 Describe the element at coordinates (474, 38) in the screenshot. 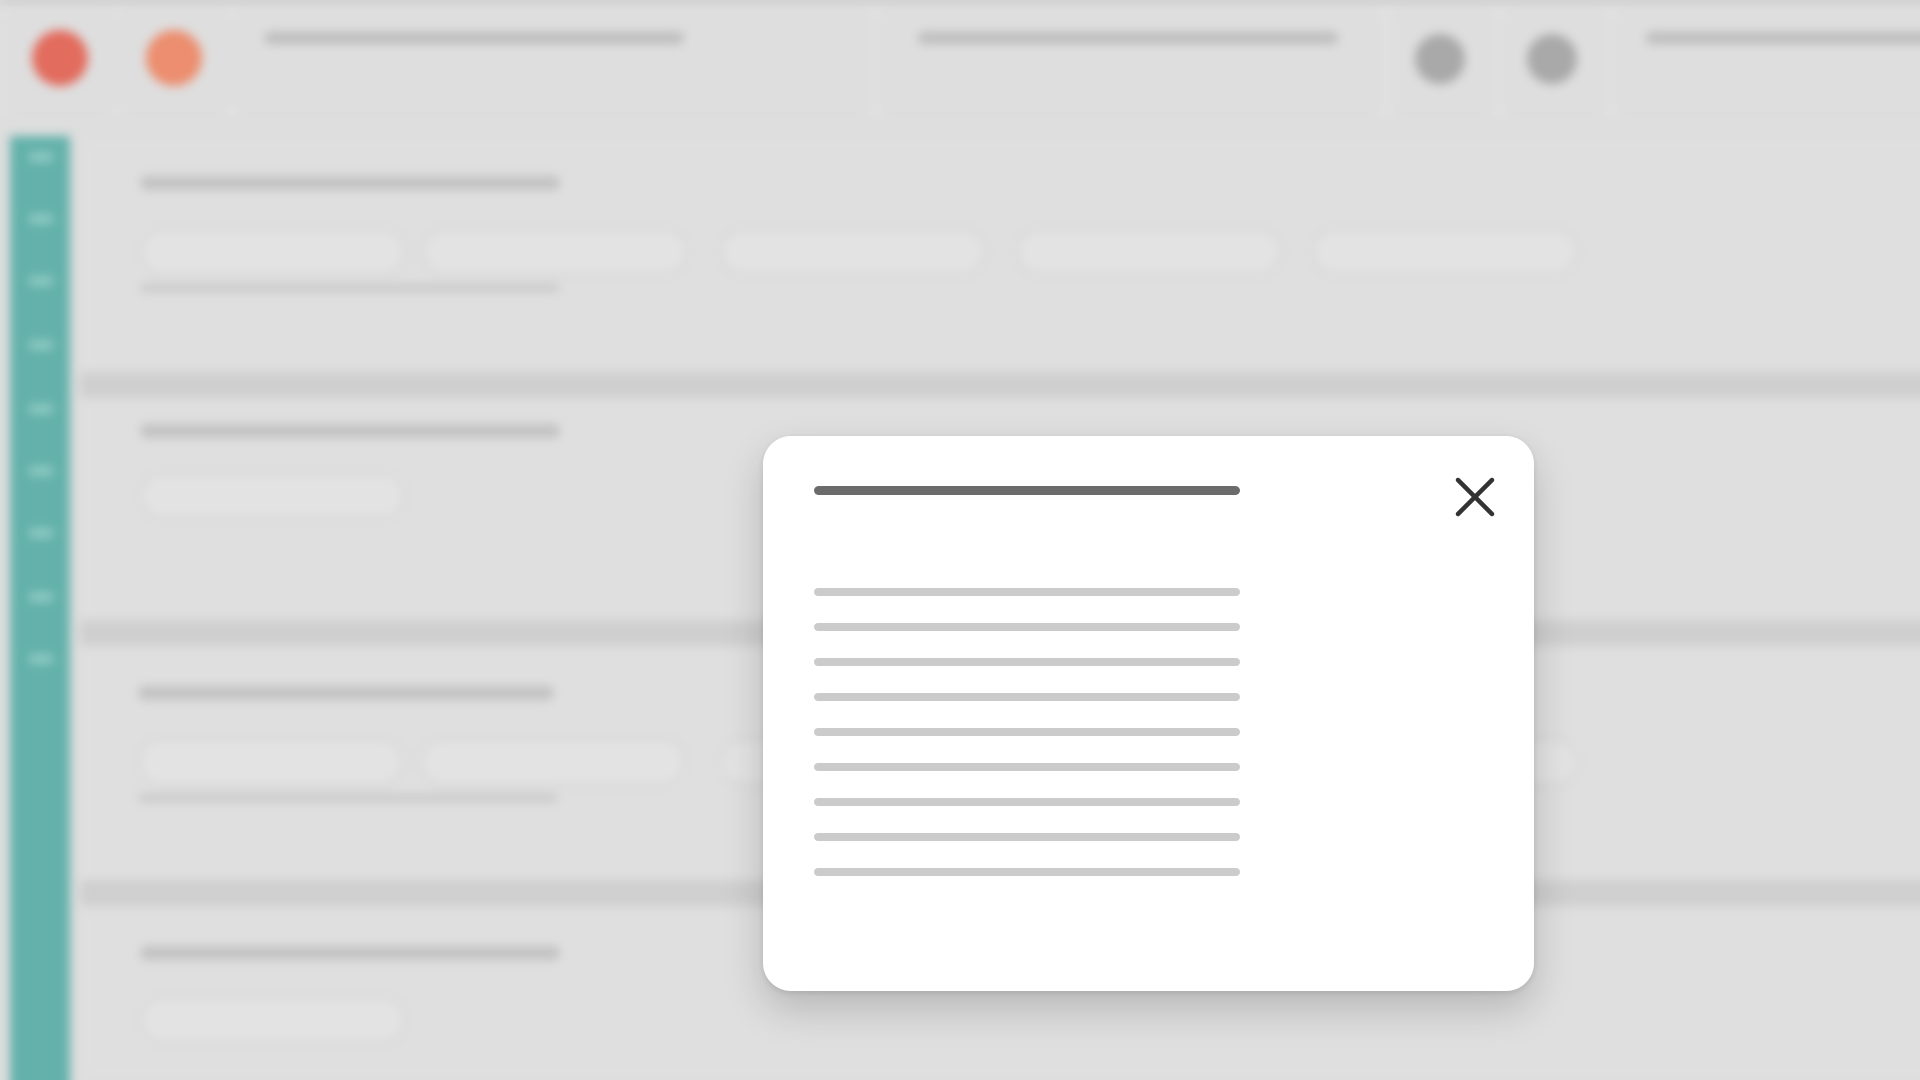

I see `toolbar-search-placeholder` at that location.